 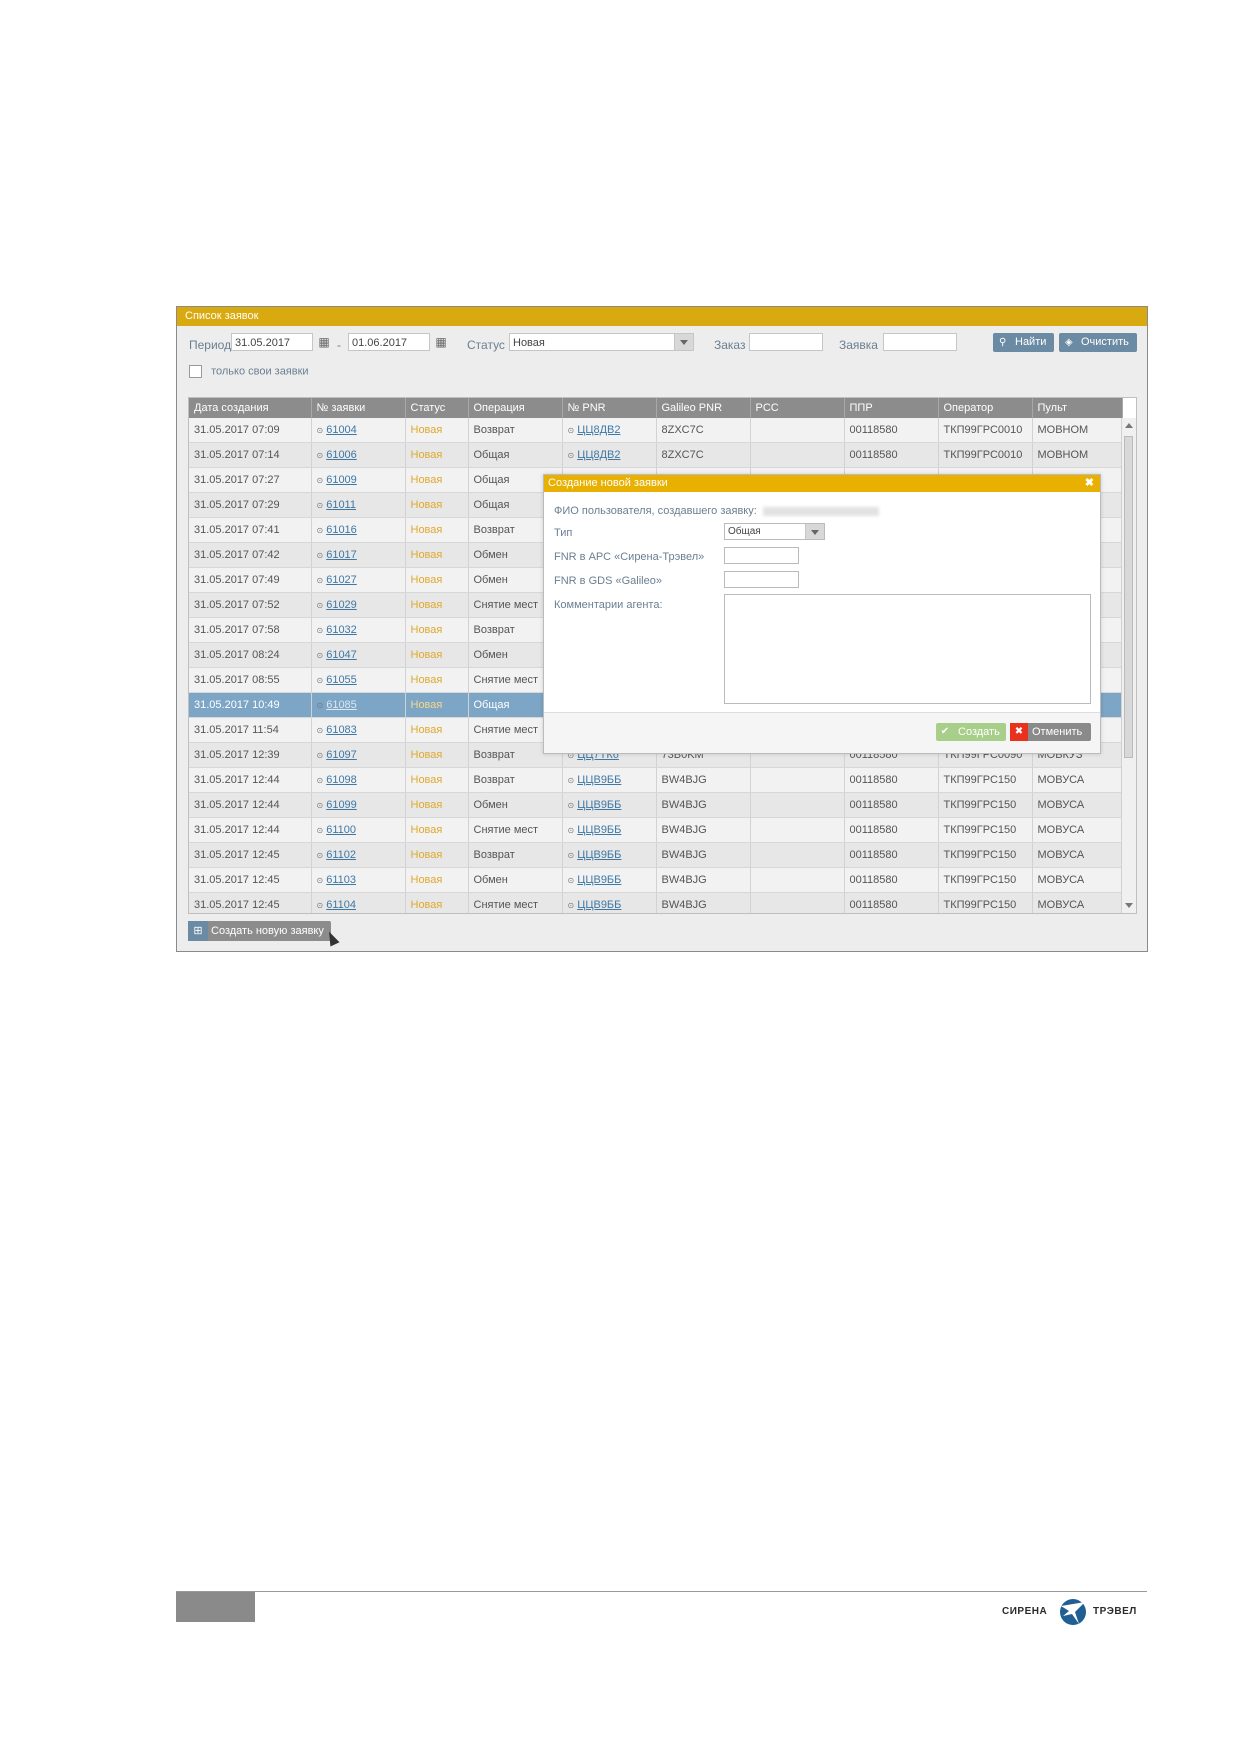 What do you see at coordinates (341, 830) in the screenshot?
I see `request-link: 61100` at bounding box center [341, 830].